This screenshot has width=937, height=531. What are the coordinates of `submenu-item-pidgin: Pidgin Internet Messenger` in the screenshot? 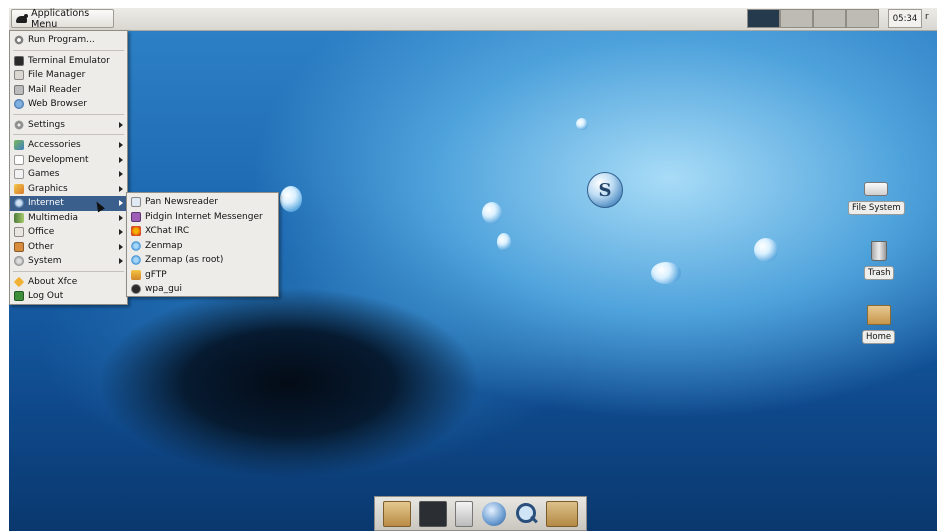 It's located at (202, 217).